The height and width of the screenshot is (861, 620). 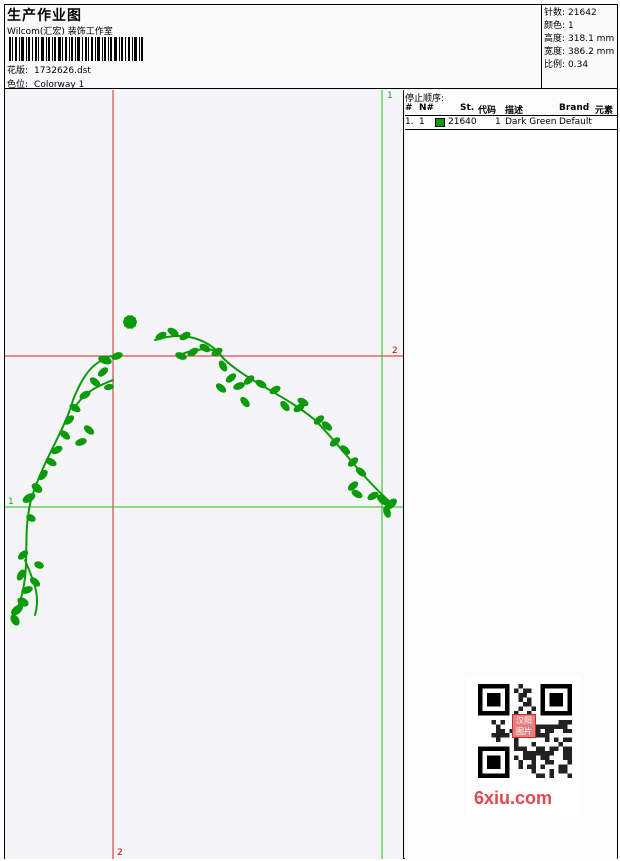 I want to click on colorway-label: 色位:, so click(x=18, y=85).